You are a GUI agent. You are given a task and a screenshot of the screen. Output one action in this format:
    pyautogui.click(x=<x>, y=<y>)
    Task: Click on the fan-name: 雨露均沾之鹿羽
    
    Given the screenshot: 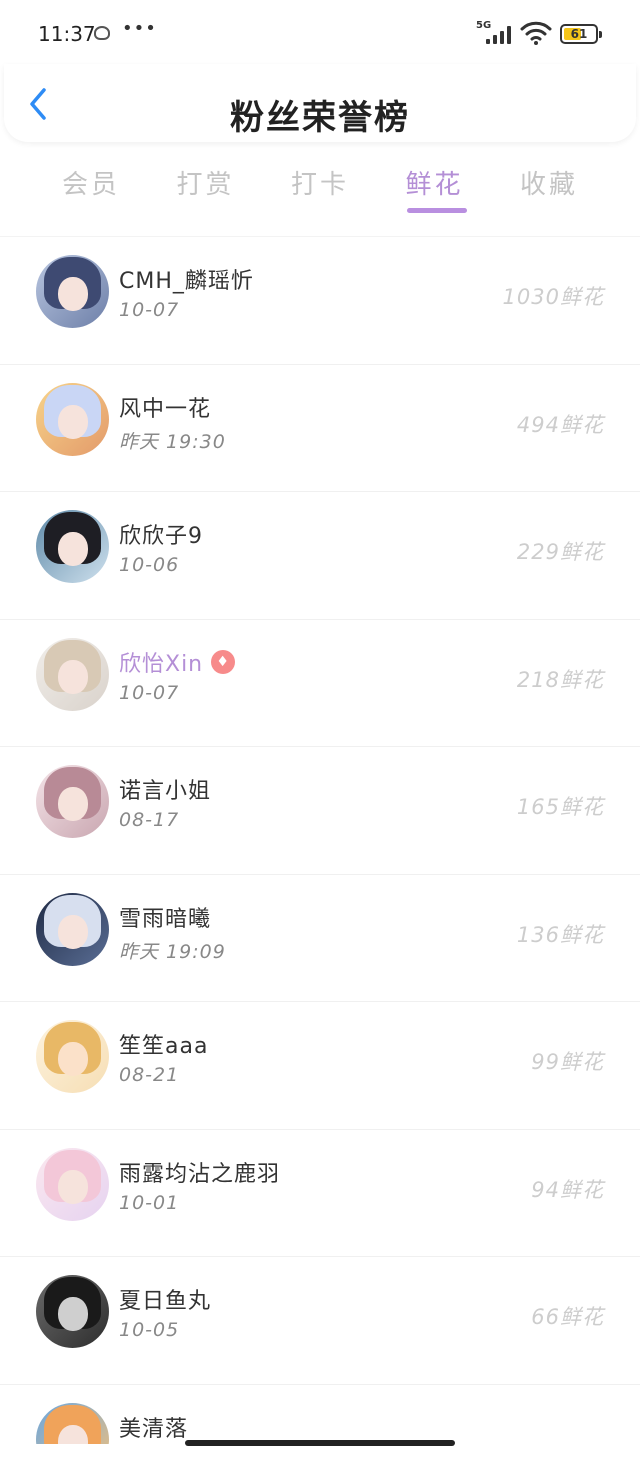 What is the action you would take?
    pyautogui.click(x=200, y=1174)
    